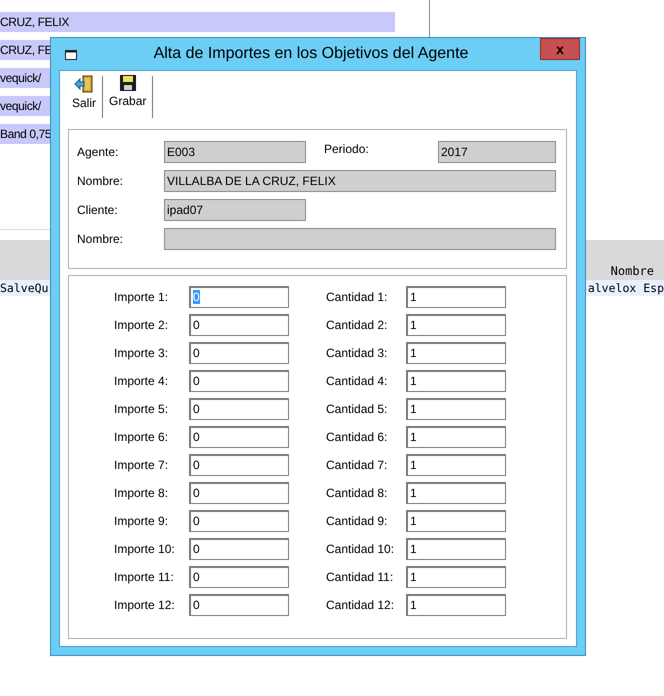 Image resolution: width=664 pixels, height=696 pixels. Describe the element at coordinates (357, 297) in the screenshot. I see `field-label: Cantidad 1:` at that location.